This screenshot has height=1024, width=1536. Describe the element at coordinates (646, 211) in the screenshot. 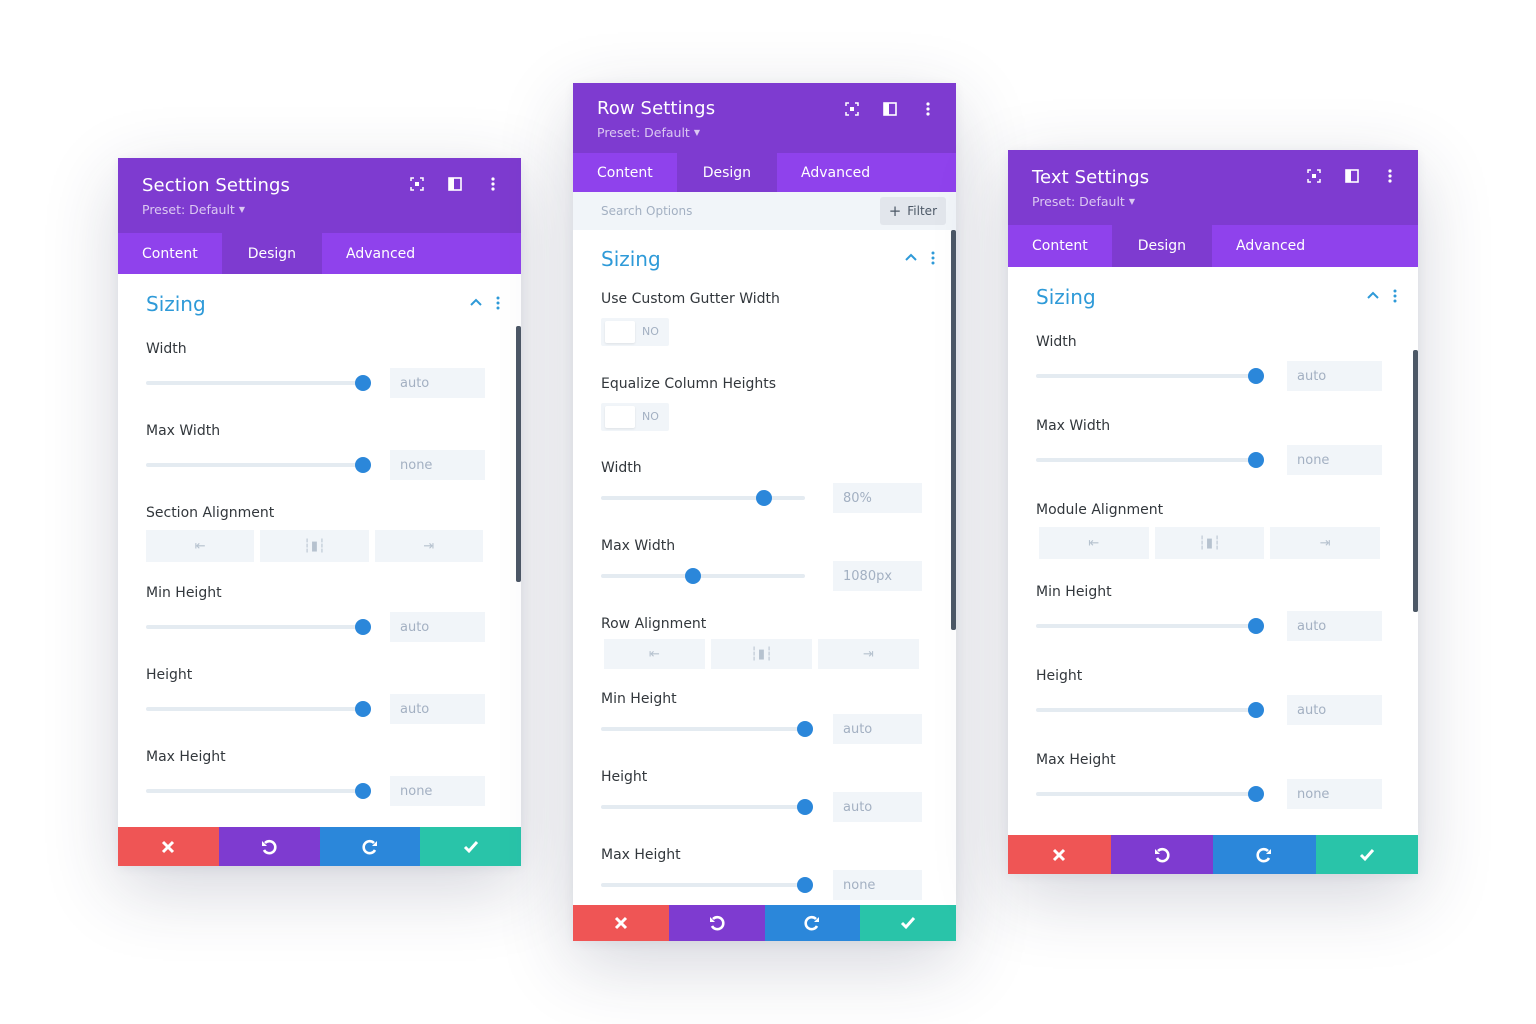

I see `search-input: Search Options` at that location.